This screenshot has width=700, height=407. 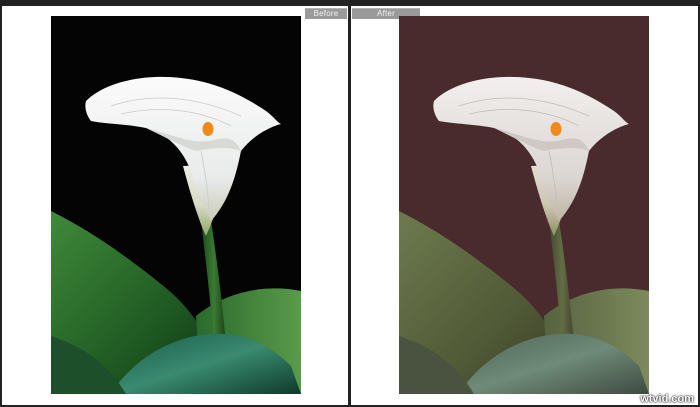 What do you see at coordinates (667, 399) in the screenshot?
I see `watermark: wtvid.com` at bounding box center [667, 399].